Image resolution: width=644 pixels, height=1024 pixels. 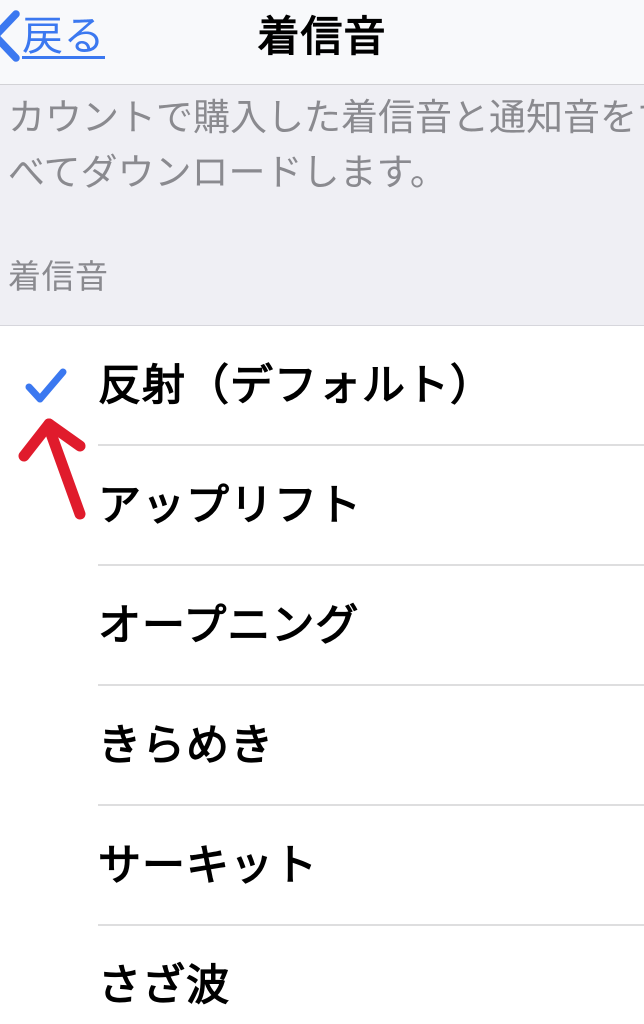 What do you see at coordinates (229, 626) in the screenshot?
I see `list-item-label: オープニング` at bounding box center [229, 626].